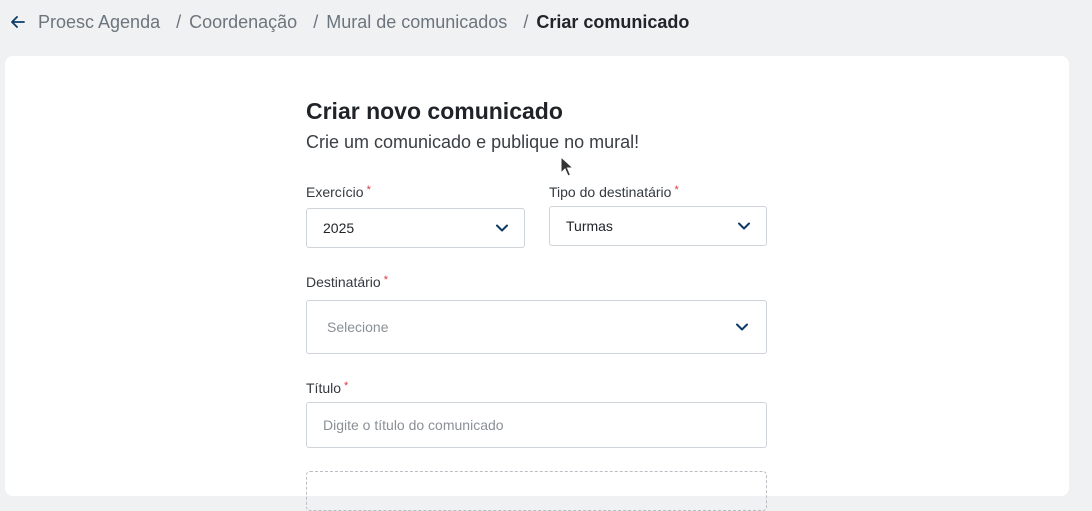 Image resolution: width=1092 pixels, height=511 pixels. I want to click on tipo-destinatario-value: Turmas, so click(589, 226).